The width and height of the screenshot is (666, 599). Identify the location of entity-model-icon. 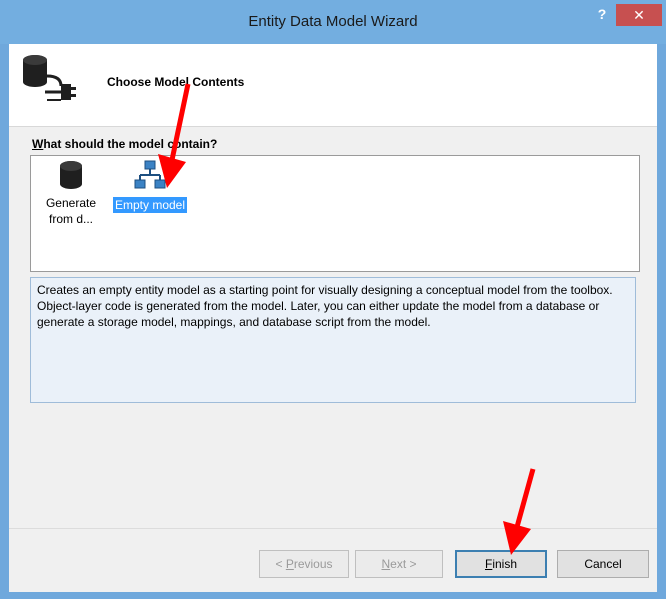
(150, 174).